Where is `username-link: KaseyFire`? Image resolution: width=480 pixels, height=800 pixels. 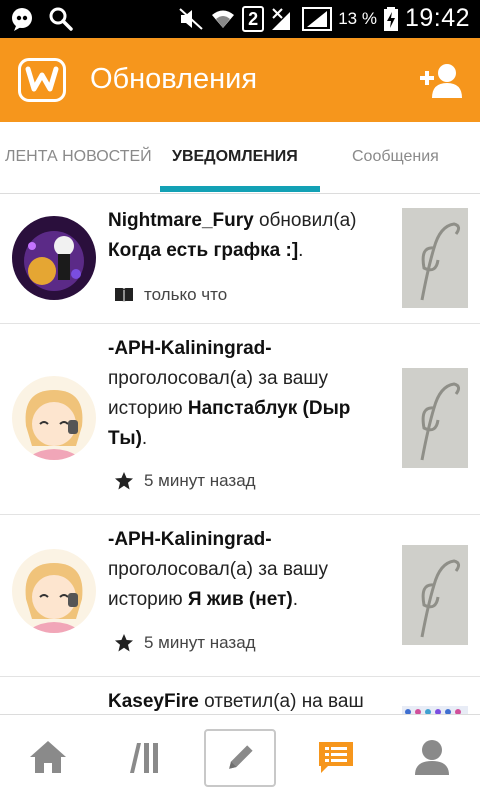 username-link: KaseyFire is located at coordinates (153, 701).